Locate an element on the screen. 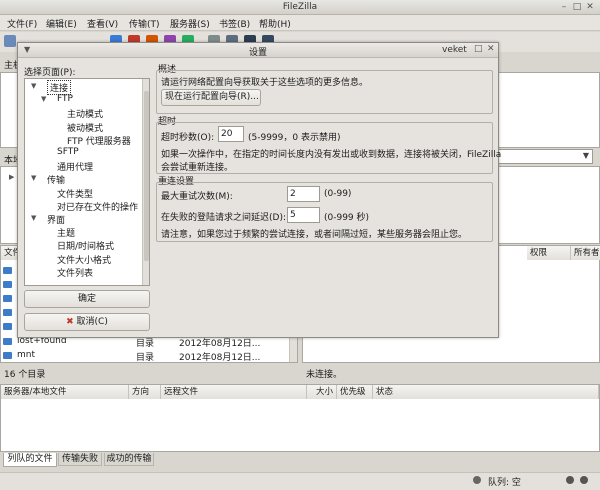 Image resolution: width=600 pixels, height=490 pixels. menu-bookmarks: 书签(B) is located at coordinates (234, 23).